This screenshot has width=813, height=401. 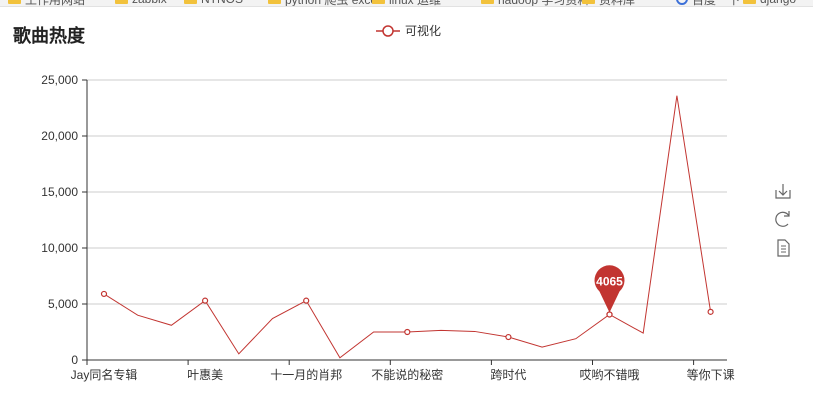 I want to click on x-tick-label: 等你下课, so click(x=711, y=375).